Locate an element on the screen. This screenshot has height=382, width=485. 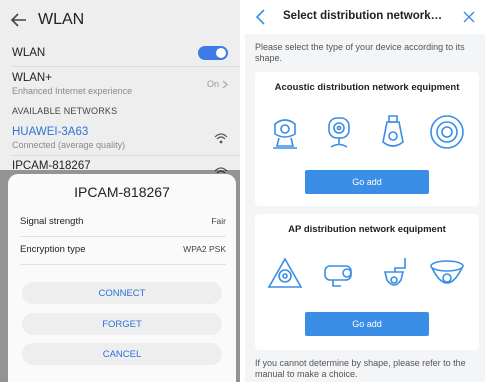
page-title: WLAN is located at coordinates (61, 19).